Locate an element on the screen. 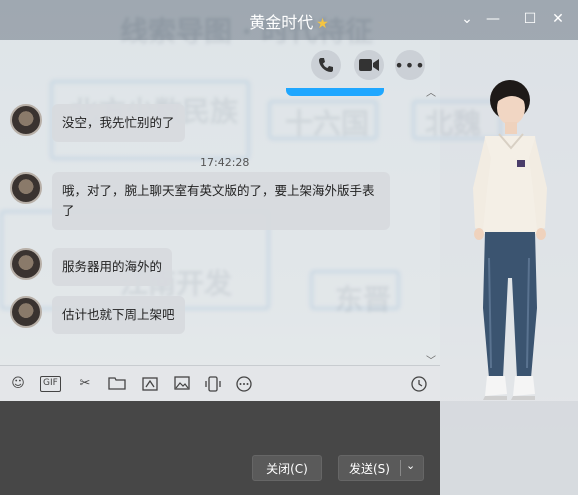 Image resolution: width=578 pixels, height=495 pixels. message-row: 服务器用的海外的 is located at coordinates (91, 267).